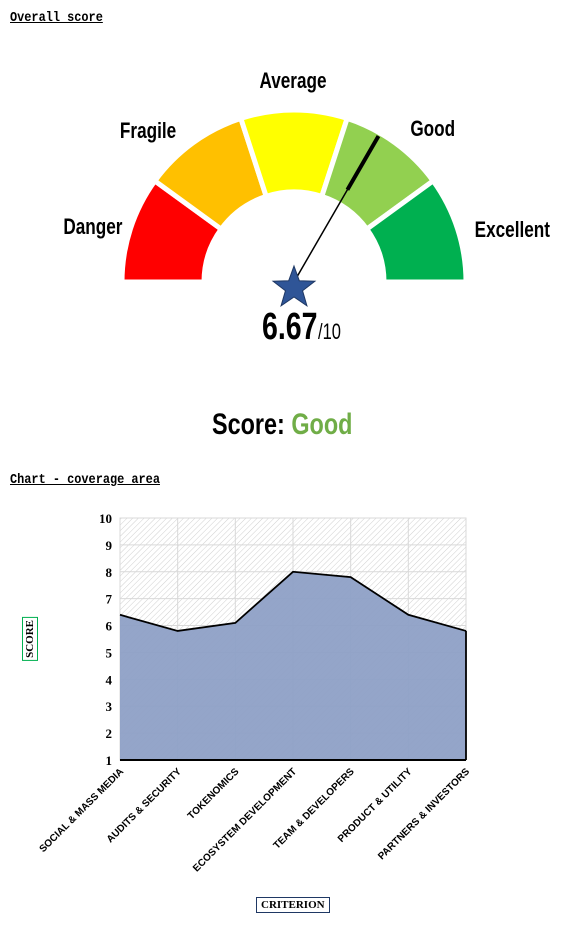  Describe the element at coordinates (109, 626) in the screenshot. I see `y-tick-label: 6` at that location.